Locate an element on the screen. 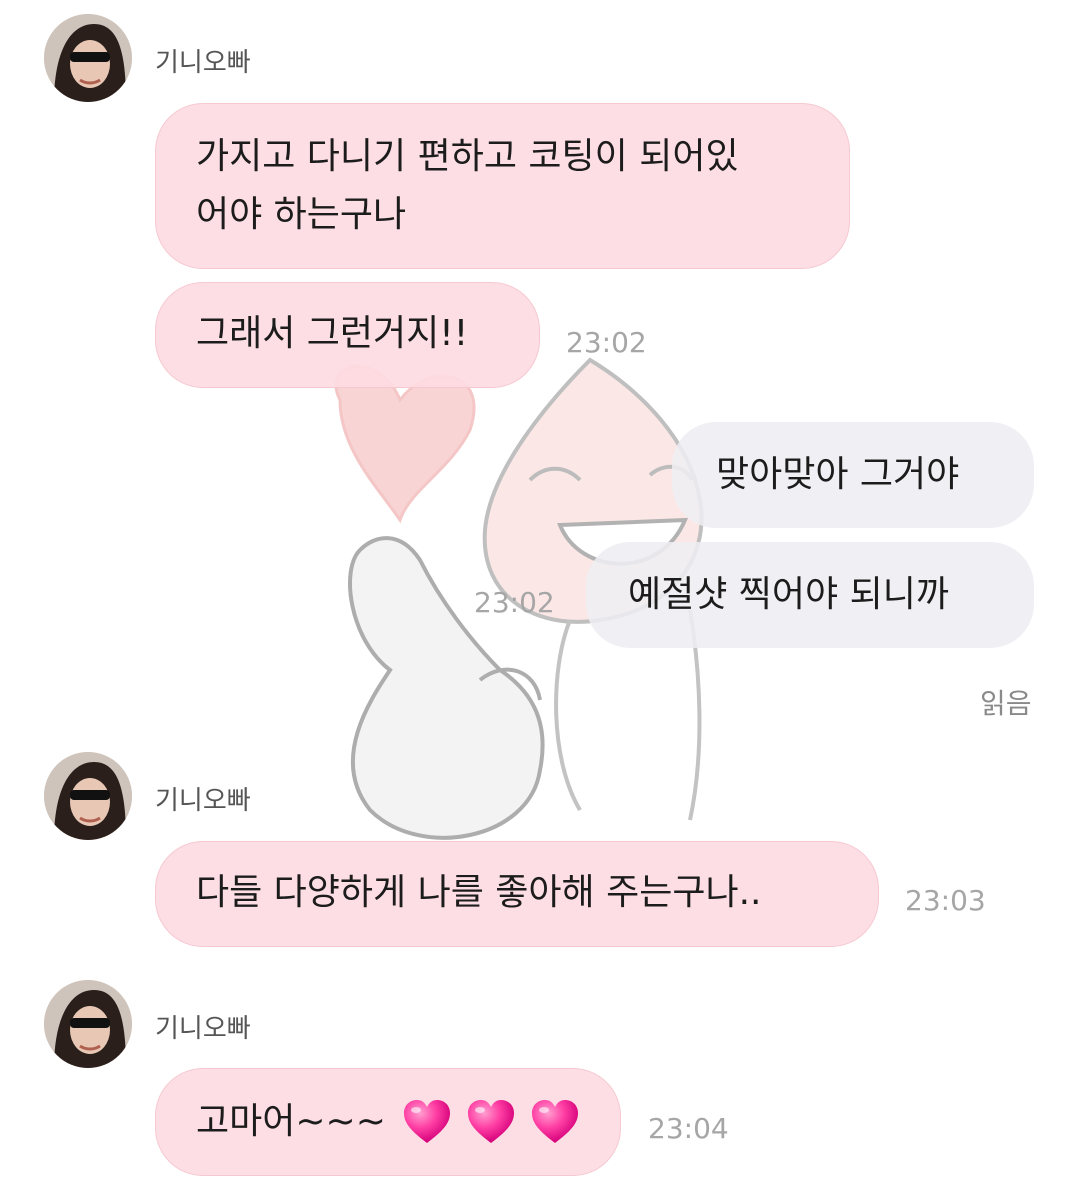 The width and height of the screenshot is (1081, 1200). timestamp: 23:04 is located at coordinates (688, 1128).